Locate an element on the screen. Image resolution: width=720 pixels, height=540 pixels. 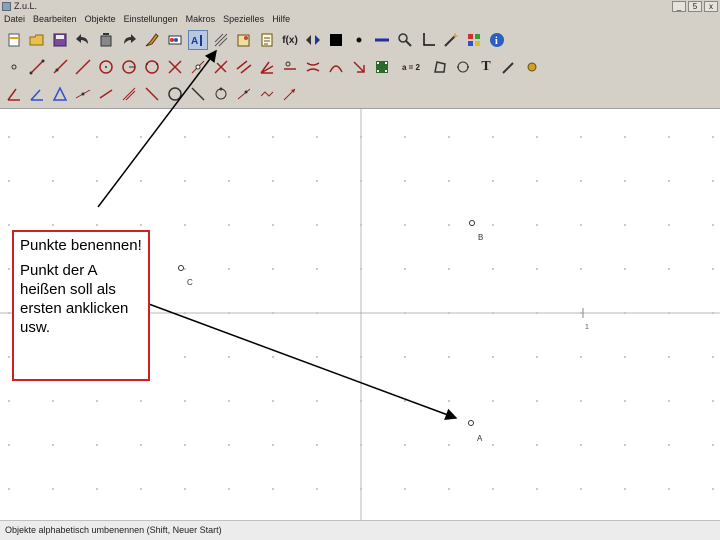
delete-object-icon is located at coordinates (106, 40).